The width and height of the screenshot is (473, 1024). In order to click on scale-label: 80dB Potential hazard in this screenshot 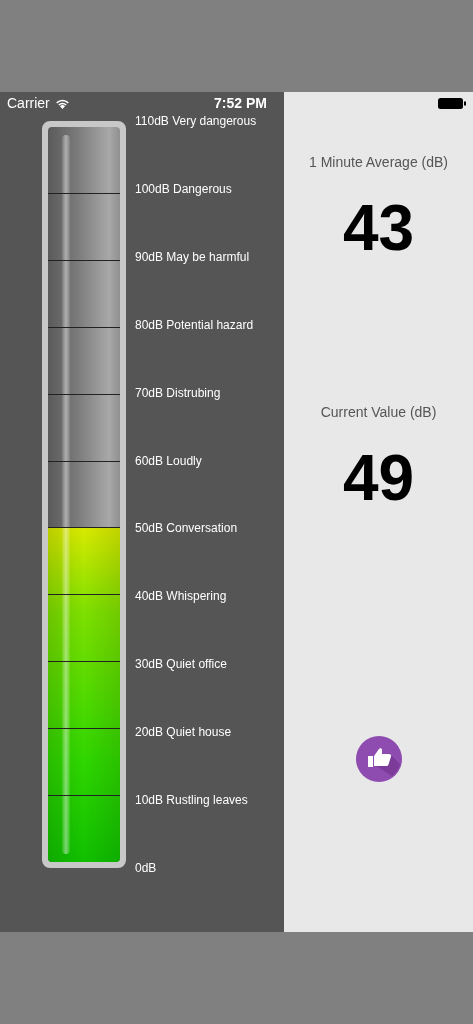, I will do `click(195, 324)`.